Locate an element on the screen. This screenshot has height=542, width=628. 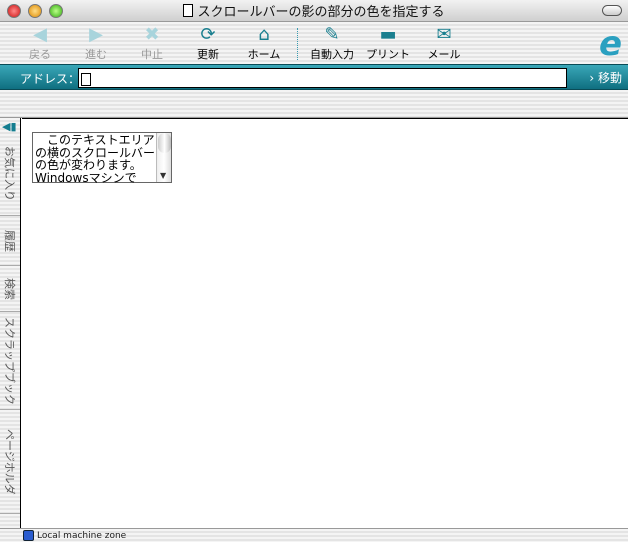
toolbar-toggle-button is located at coordinates (612, 10).